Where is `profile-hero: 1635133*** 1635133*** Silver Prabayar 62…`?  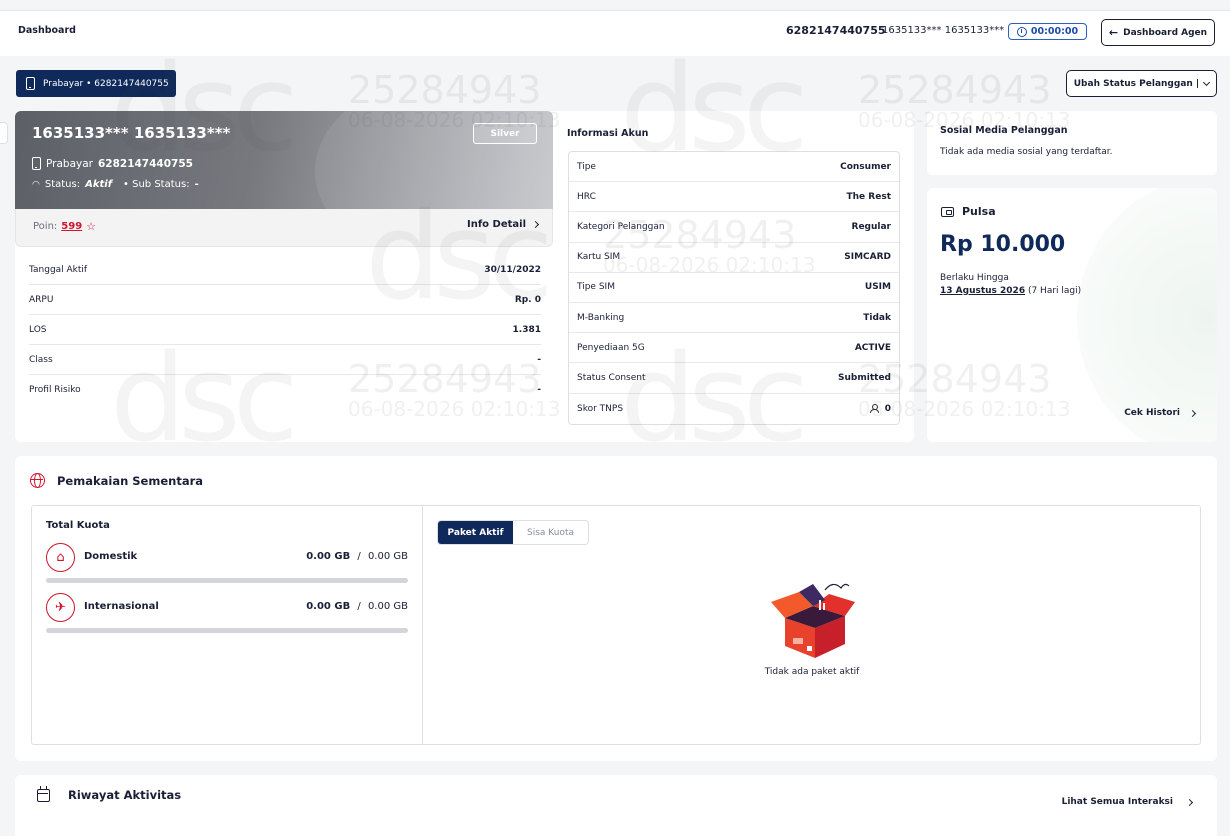 profile-hero: 1635133*** 1635133*** Silver Prabayar 62… is located at coordinates (284, 160).